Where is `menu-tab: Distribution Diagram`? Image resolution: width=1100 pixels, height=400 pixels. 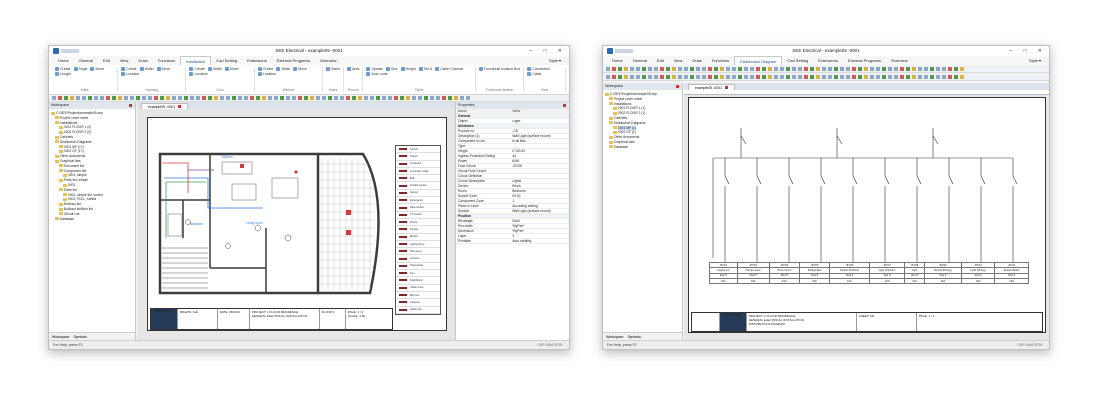
menu-tab: Distribution Diagram is located at coordinates (758, 60).